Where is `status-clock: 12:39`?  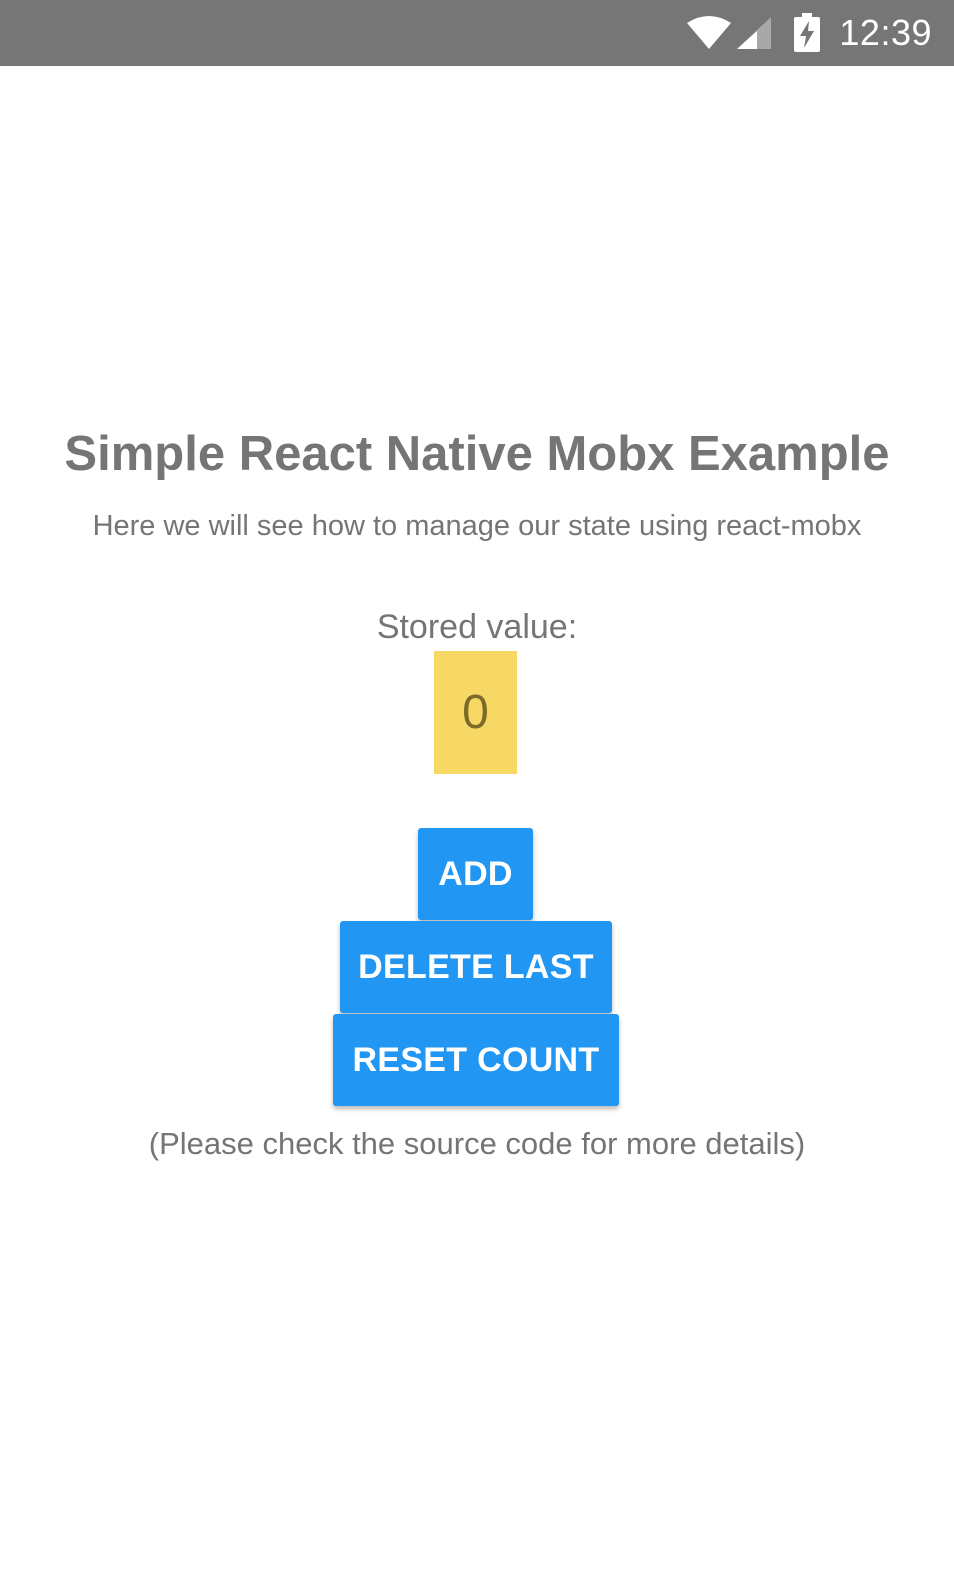 status-clock: 12:39 is located at coordinates (885, 32).